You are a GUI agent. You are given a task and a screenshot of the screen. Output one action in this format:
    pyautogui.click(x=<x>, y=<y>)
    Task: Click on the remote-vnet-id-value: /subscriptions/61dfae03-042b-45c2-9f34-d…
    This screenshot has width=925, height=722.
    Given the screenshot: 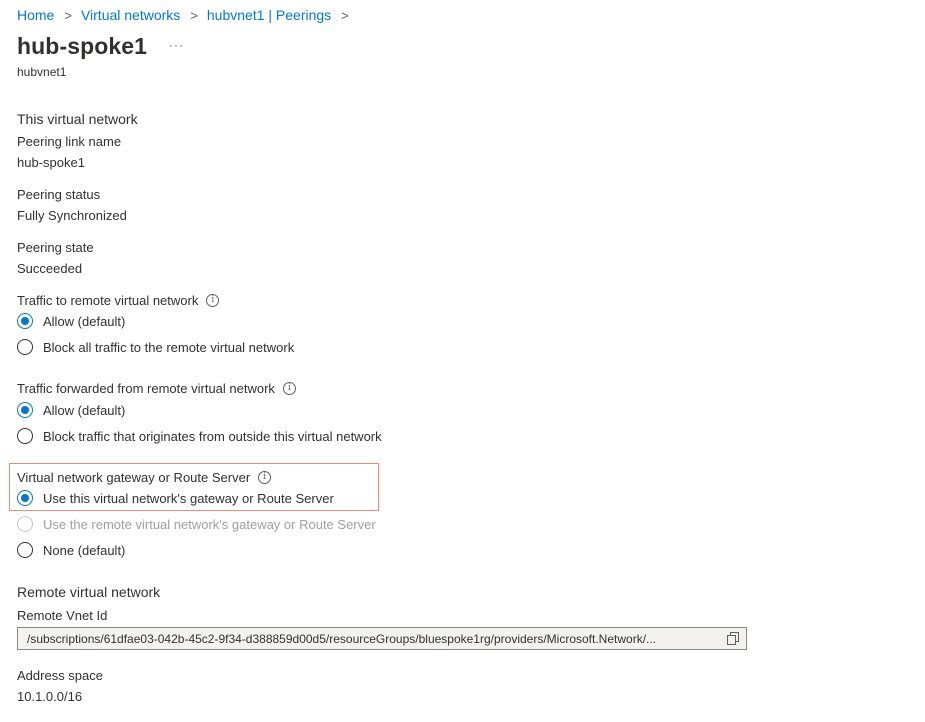 What is the action you would take?
    pyautogui.click(x=342, y=638)
    